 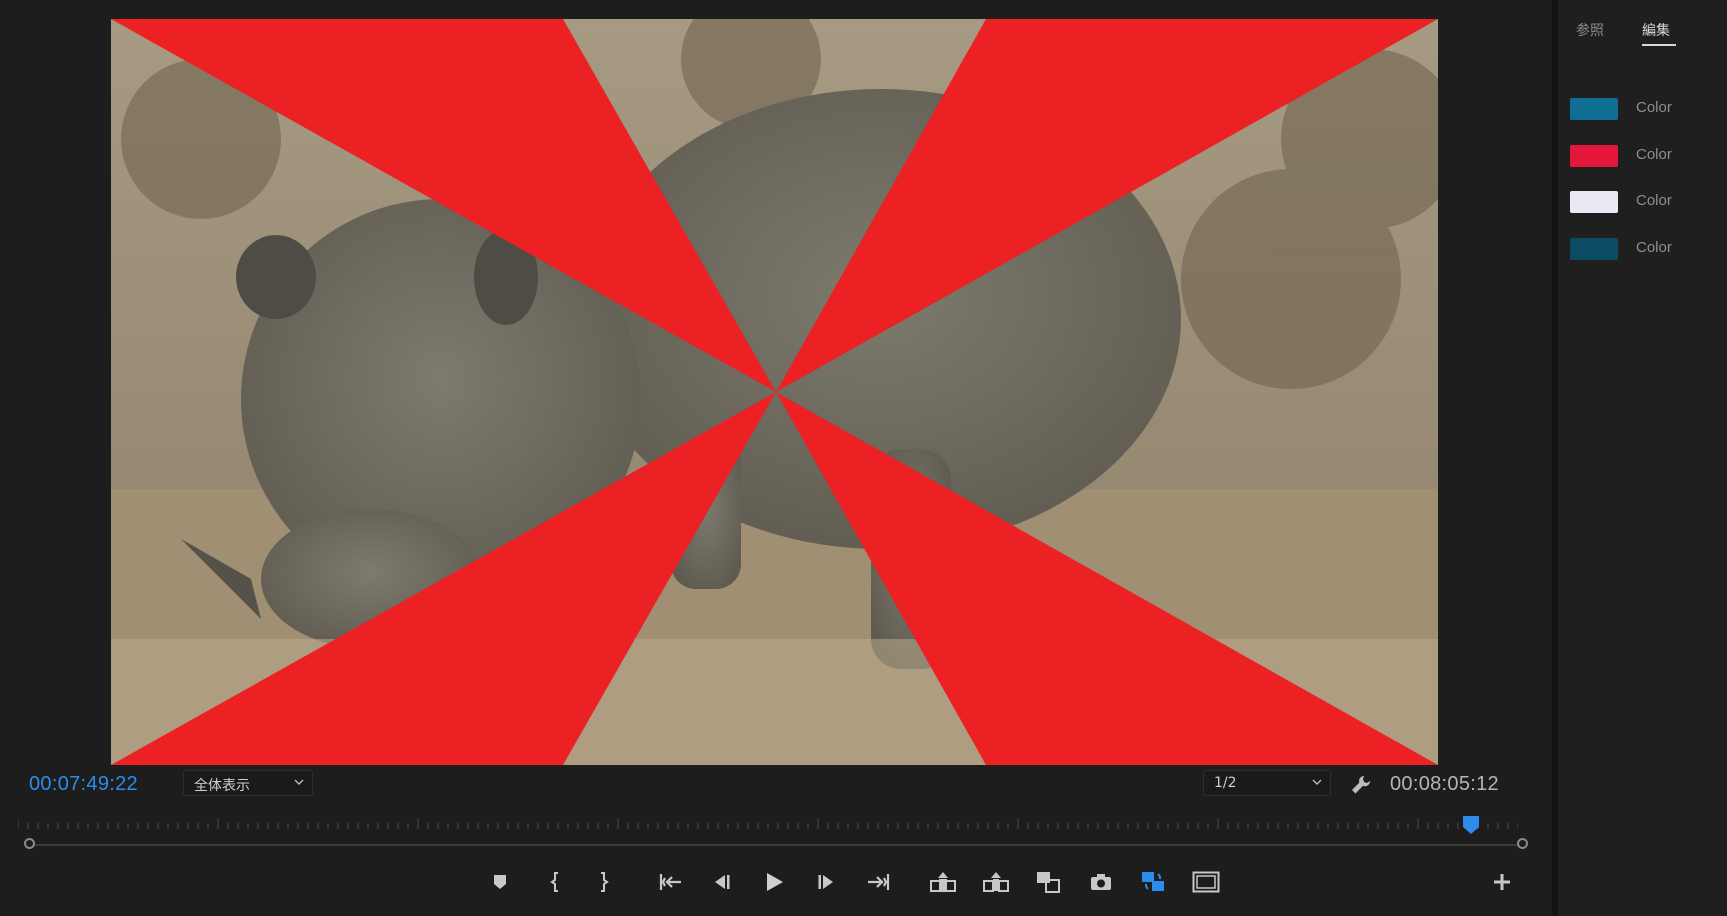 I want to click on step-back-icon, so click(x=722, y=882).